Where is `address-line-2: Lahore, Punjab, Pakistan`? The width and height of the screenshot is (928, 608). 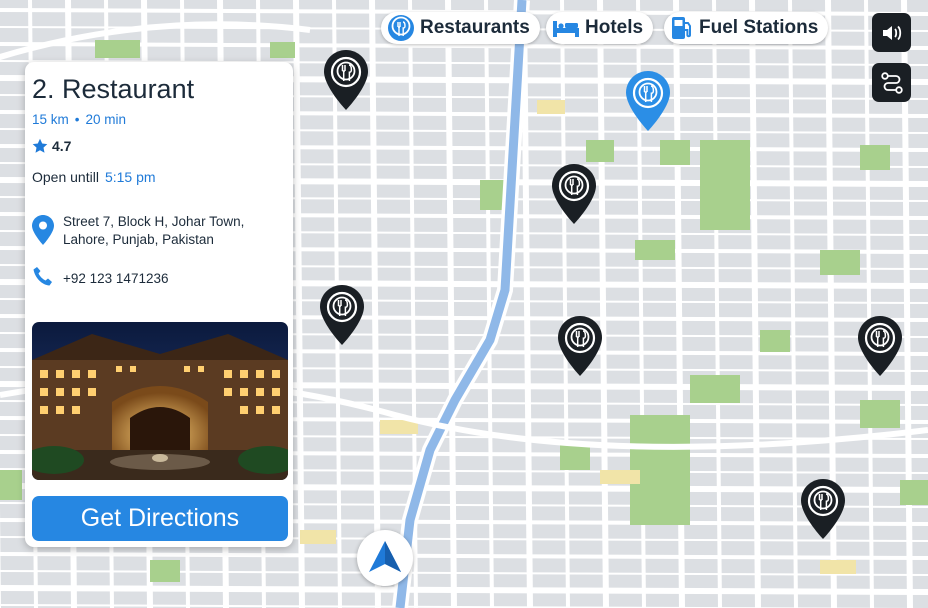 address-line-2: Lahore, Punjab, Pakistan is located at coordinates (138, 239).